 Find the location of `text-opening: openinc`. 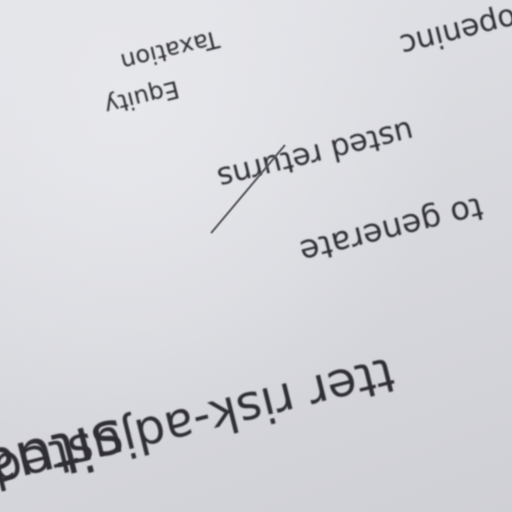

text-opening: openinc is located at coordinates (454, 31).